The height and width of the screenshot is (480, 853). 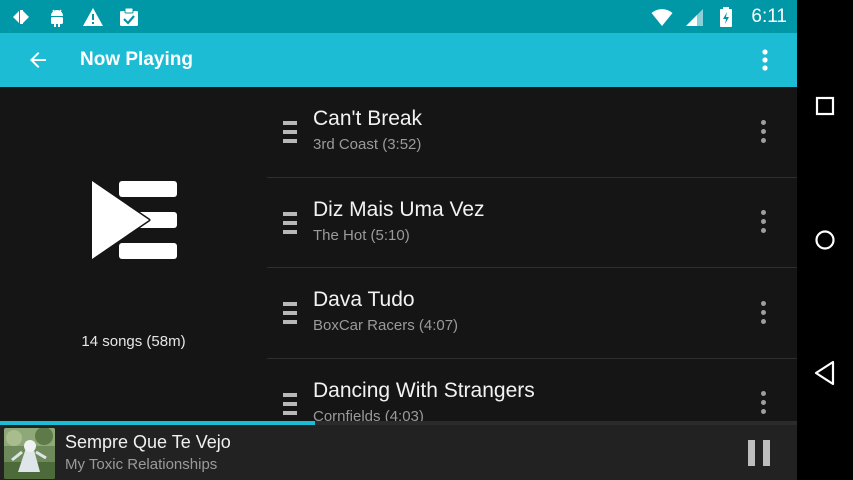 What do you see at coordinates (825, 106) in the screenshot?
I see `recents-icon` at bounding box center [825, 106].